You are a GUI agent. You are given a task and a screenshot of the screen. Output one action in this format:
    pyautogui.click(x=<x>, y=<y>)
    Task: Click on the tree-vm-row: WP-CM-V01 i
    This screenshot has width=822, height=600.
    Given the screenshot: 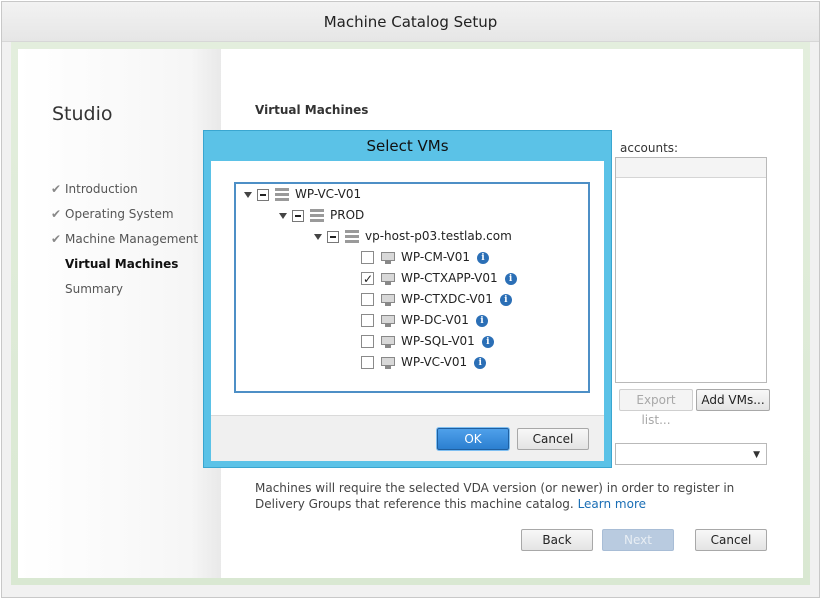 What is the action you would take?
    pyautogui.click(x=425, y=257)
    